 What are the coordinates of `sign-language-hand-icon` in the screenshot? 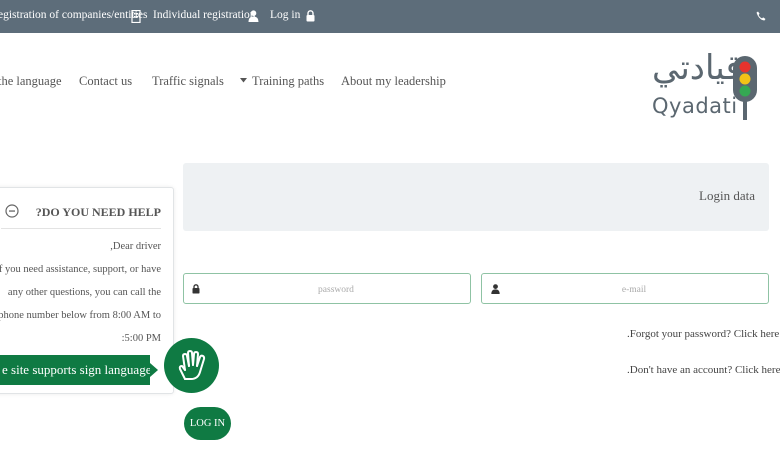 It's located at (192, 365).